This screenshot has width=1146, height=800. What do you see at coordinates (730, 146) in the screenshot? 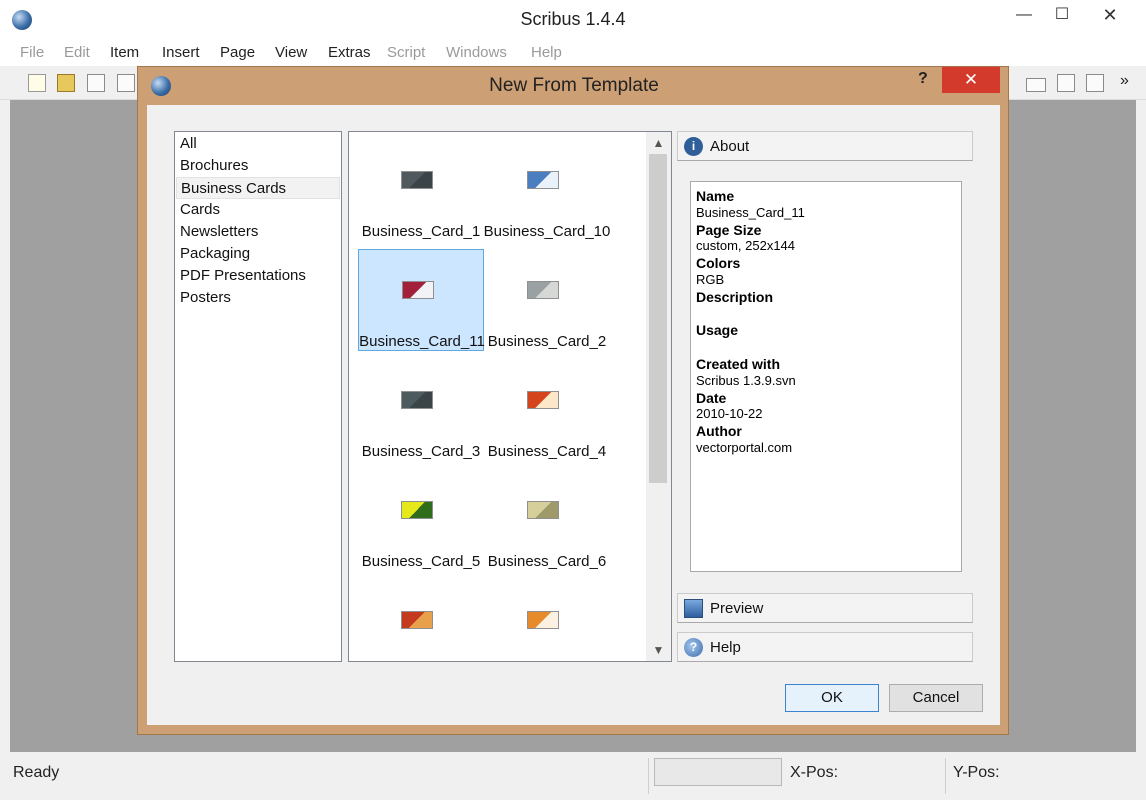
I see `about-label: About` at bounding box center [730, 146].